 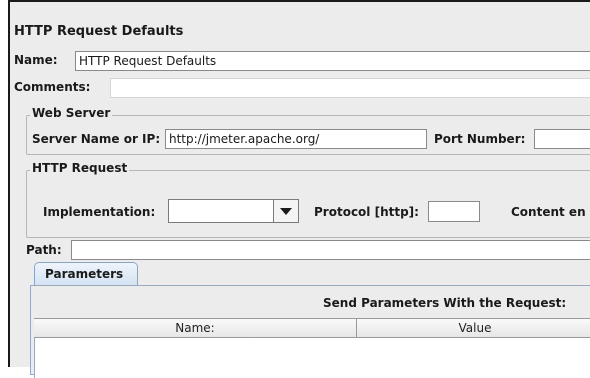 What do you see at coordinates (366, 212) in the screenshot?
I see `protocol-label: Protocol [http]:` at bounding box center [366, 212].